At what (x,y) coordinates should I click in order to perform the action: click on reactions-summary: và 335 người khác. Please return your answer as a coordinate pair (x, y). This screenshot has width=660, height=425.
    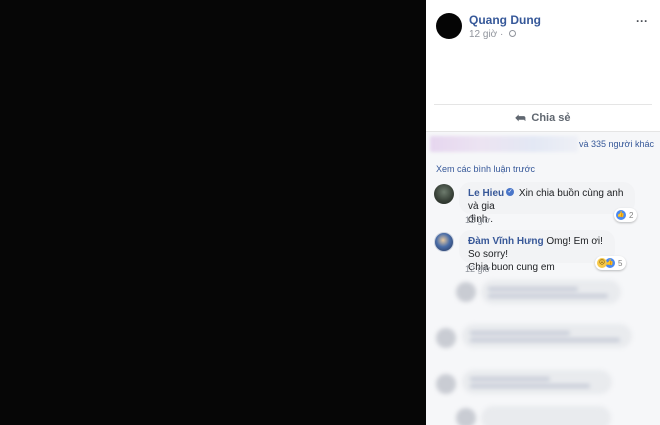
    Looking at the image, I should click on (616, 144).